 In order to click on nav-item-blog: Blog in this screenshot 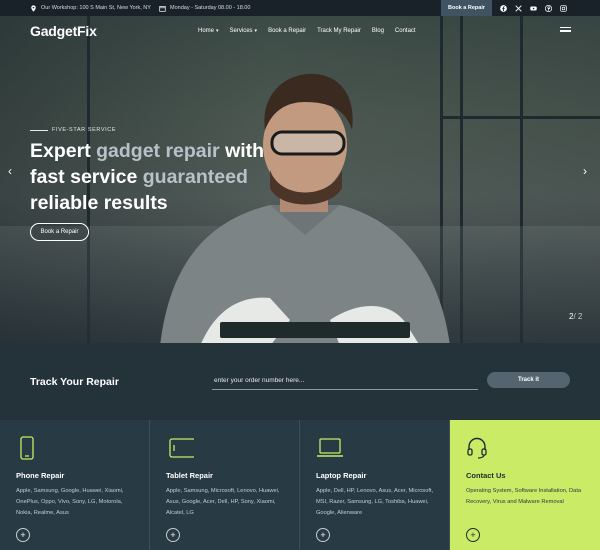, I will do `click(378, 31)`.